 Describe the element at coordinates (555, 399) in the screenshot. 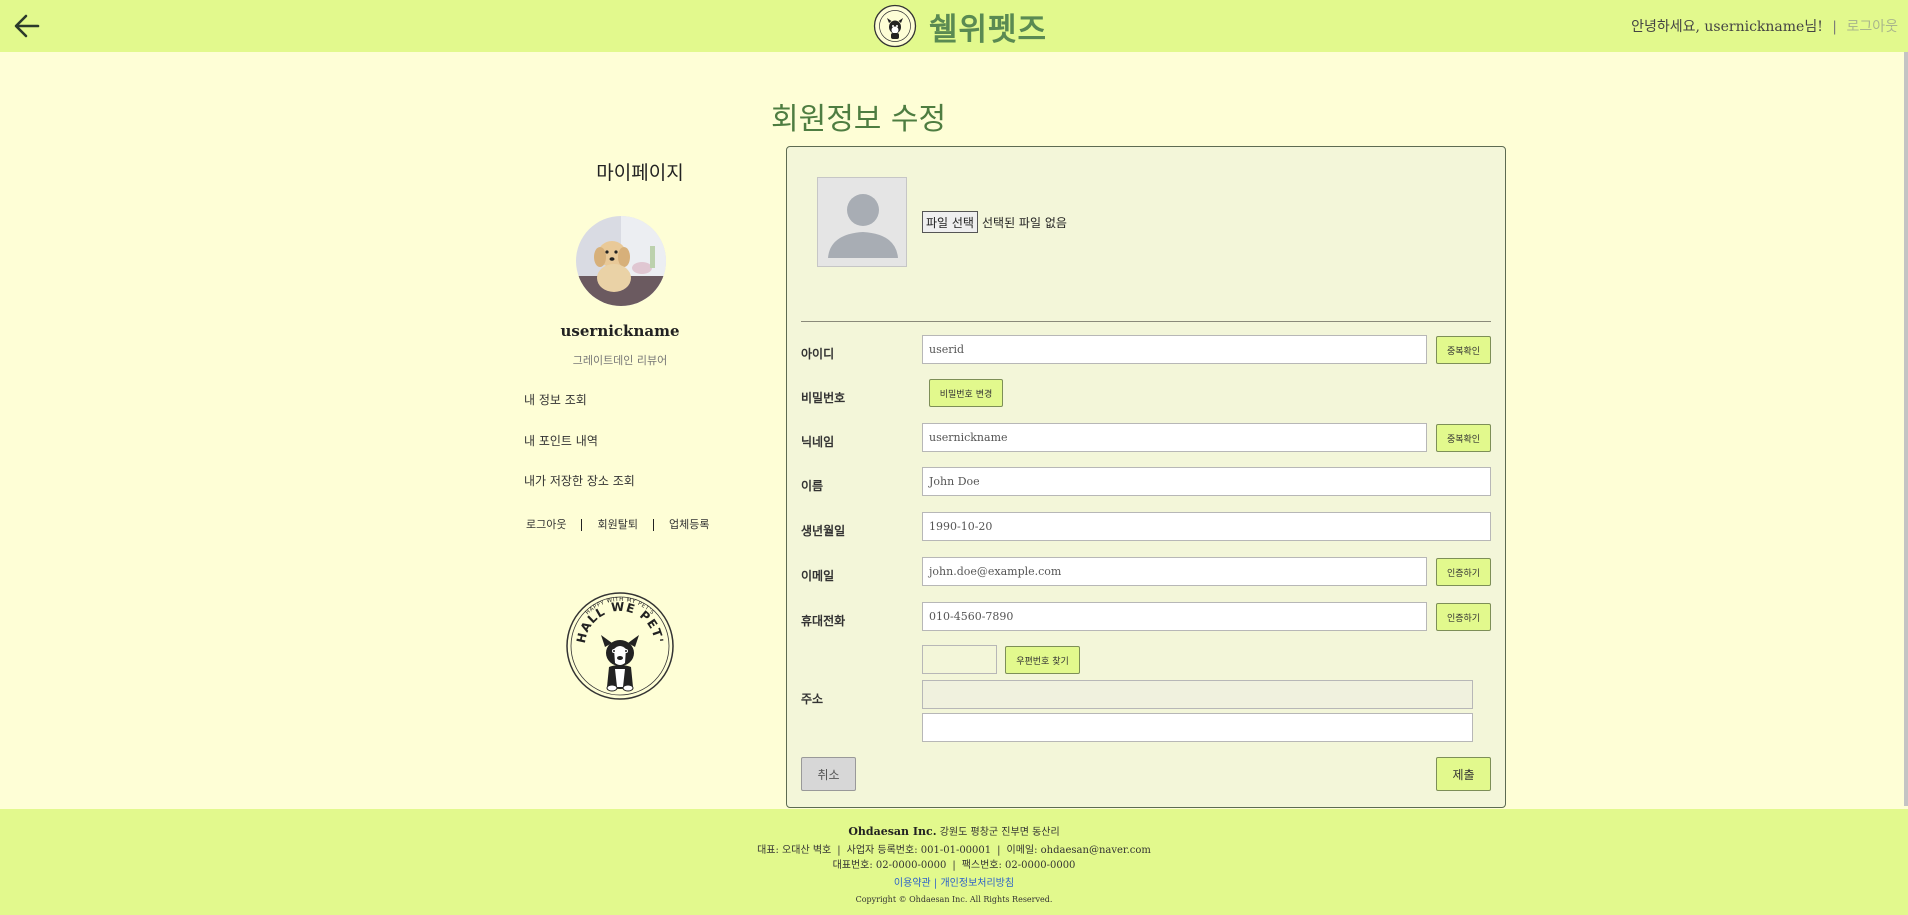

I see `sidebar-link-my-info: 내 정보 조회` at that location.